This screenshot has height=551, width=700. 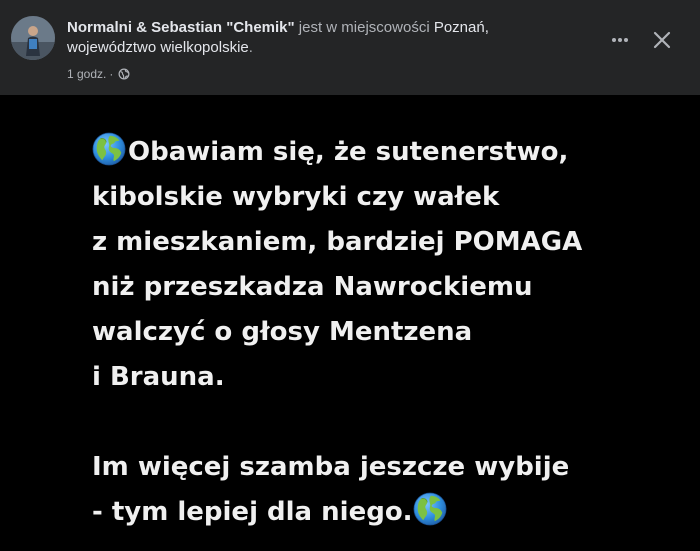 What do you see at coordinates (181, 27) in the screenshot?
I see `author-name: Normalni & Sebastian "Chemik"` at bounding box center [181, 27].